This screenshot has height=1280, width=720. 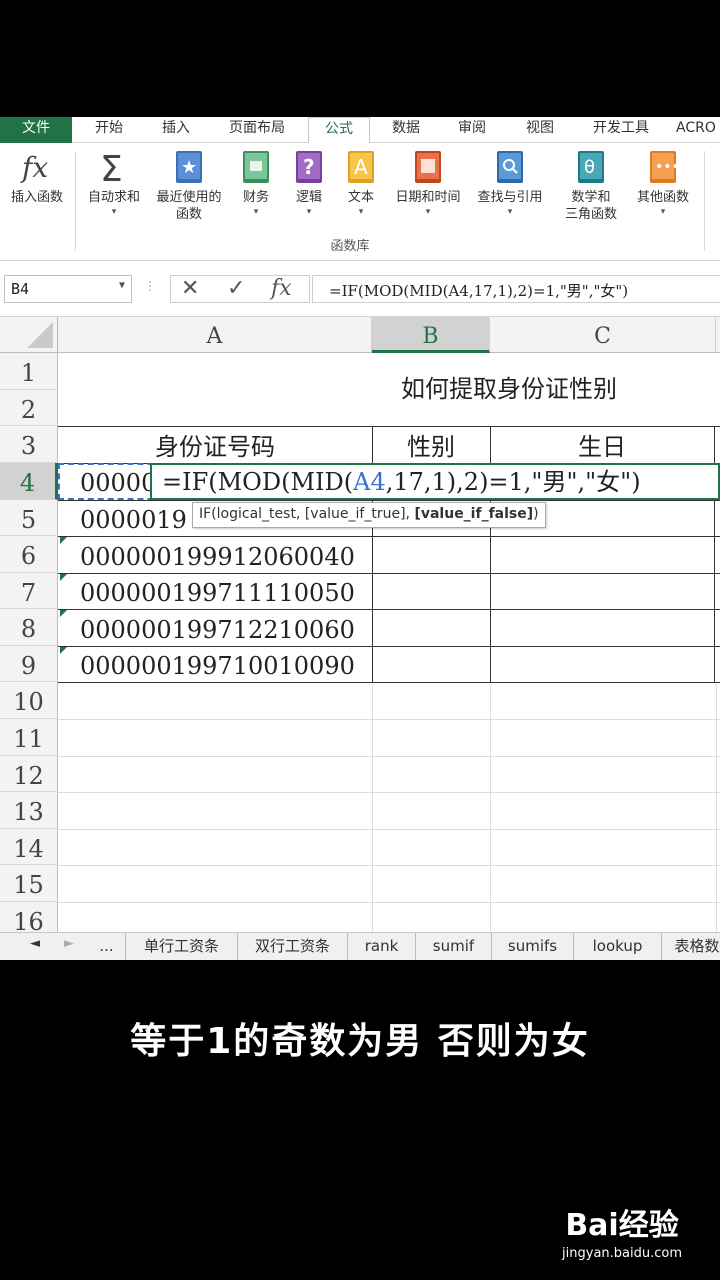 I want to click on row-header-5: 5, so click(x=29, y=518).